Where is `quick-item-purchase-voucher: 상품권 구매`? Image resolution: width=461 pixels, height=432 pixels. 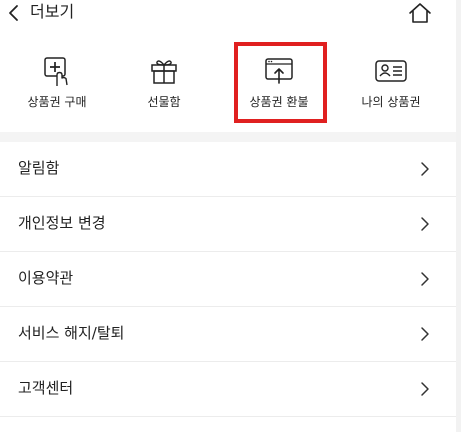 quick-item-purchase-voucher: 상품권 구매 is located at coordinates (57, 84).